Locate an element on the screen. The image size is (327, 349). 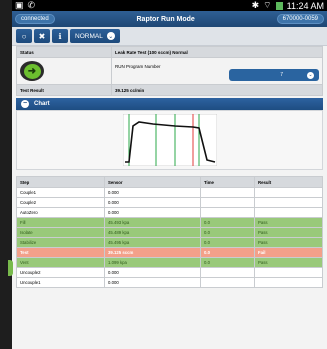
run-program-dropdown: 7 ⌄ is located at coordinates (274, 75).